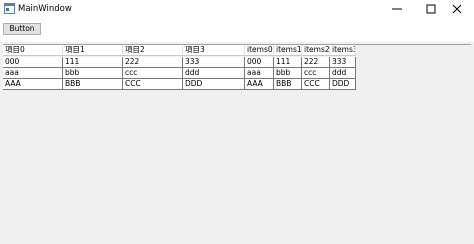 The image size is (474, 244). I want to click on minimize-icon, so click(397, 9).